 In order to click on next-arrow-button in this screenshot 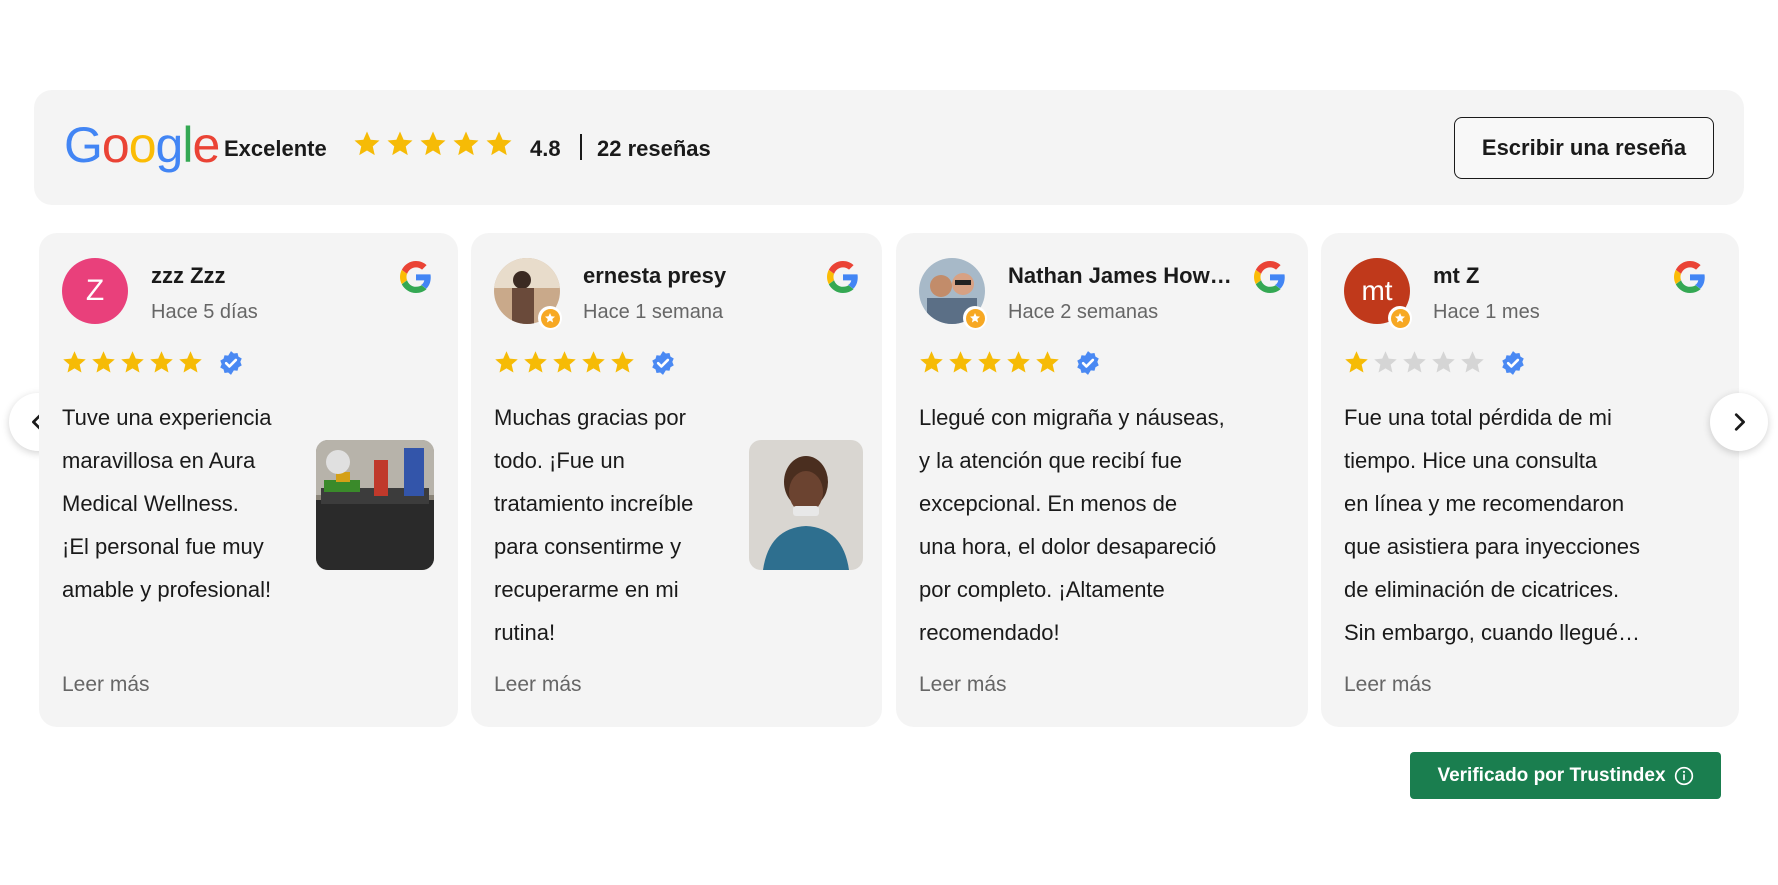, I will do `click(1739, 422)`.